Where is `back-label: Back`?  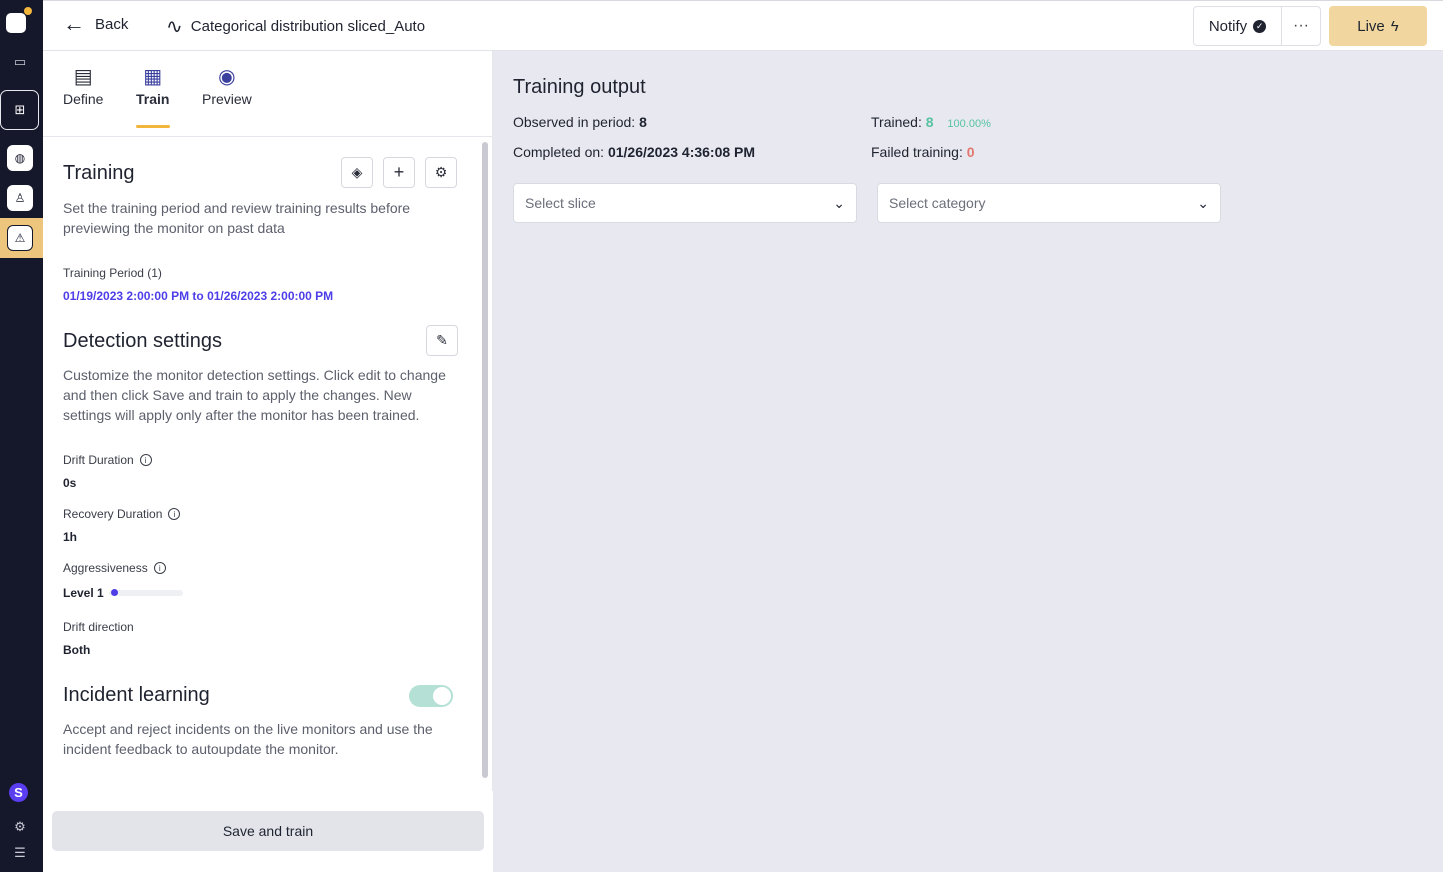
back-label: Back is located at coordinates (112, 24).